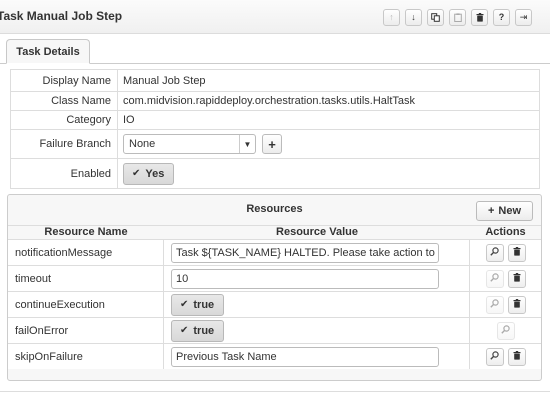 This screenshot has height=400, width=550. I want to click on resource-name-cell: failOnError, so click(86, 330).